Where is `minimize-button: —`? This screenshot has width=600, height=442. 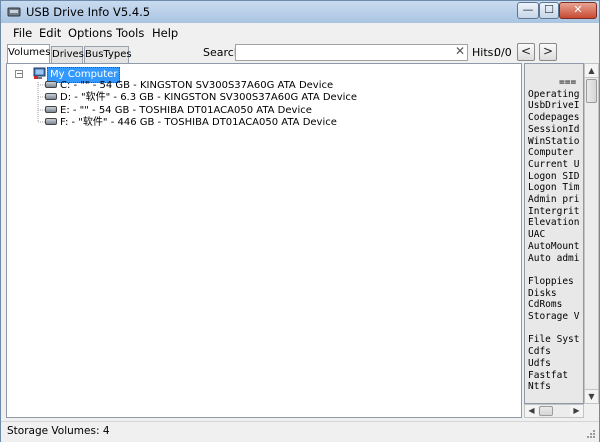
minimize-button: — is located at coordinates (528, 10).